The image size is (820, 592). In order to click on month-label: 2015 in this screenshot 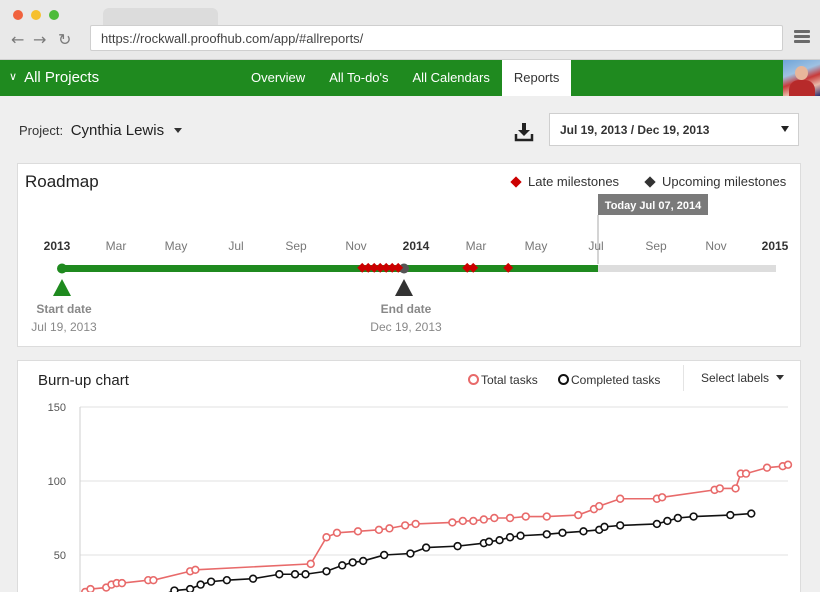, I will do `click(775, 246)`.